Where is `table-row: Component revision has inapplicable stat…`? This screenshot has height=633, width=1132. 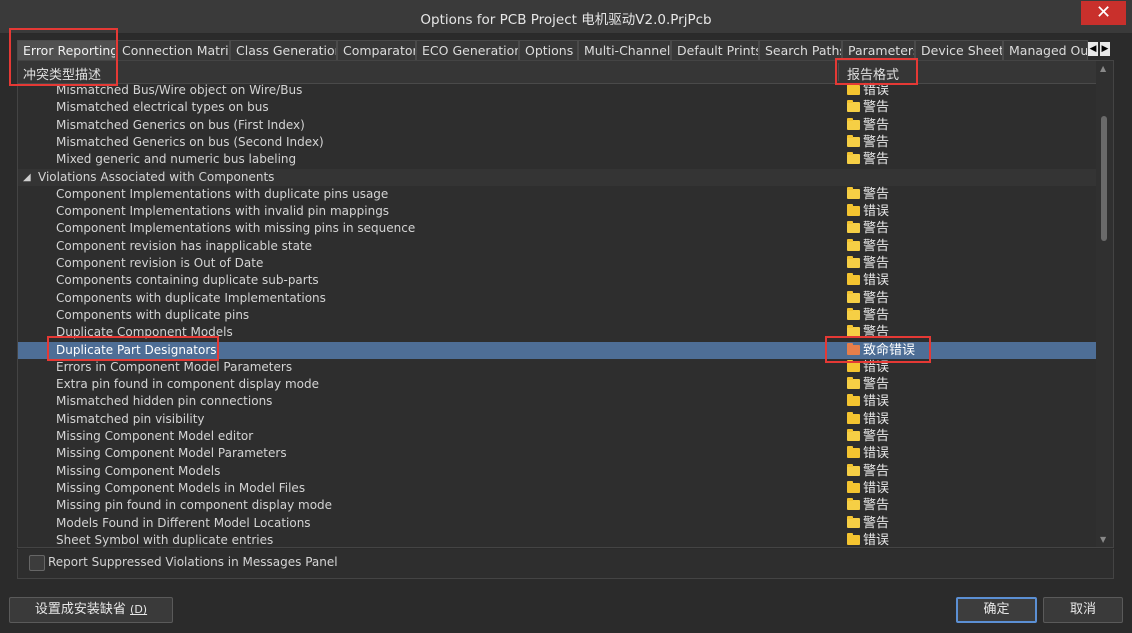
table-row: Component revision has inapplicable stat… is located at coordinates (557, 246).